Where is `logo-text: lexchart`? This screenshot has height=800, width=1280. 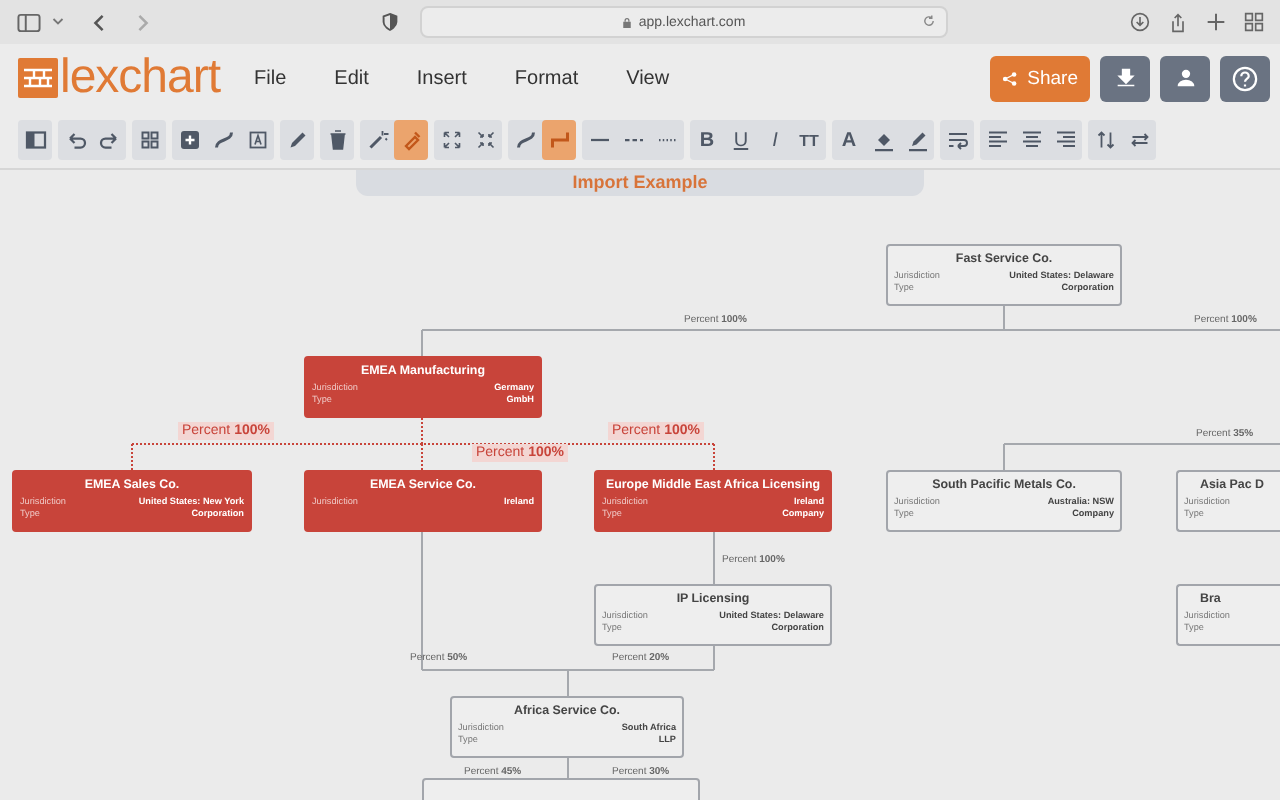 logo-text: lexchart is located at coordinates (140, 78).